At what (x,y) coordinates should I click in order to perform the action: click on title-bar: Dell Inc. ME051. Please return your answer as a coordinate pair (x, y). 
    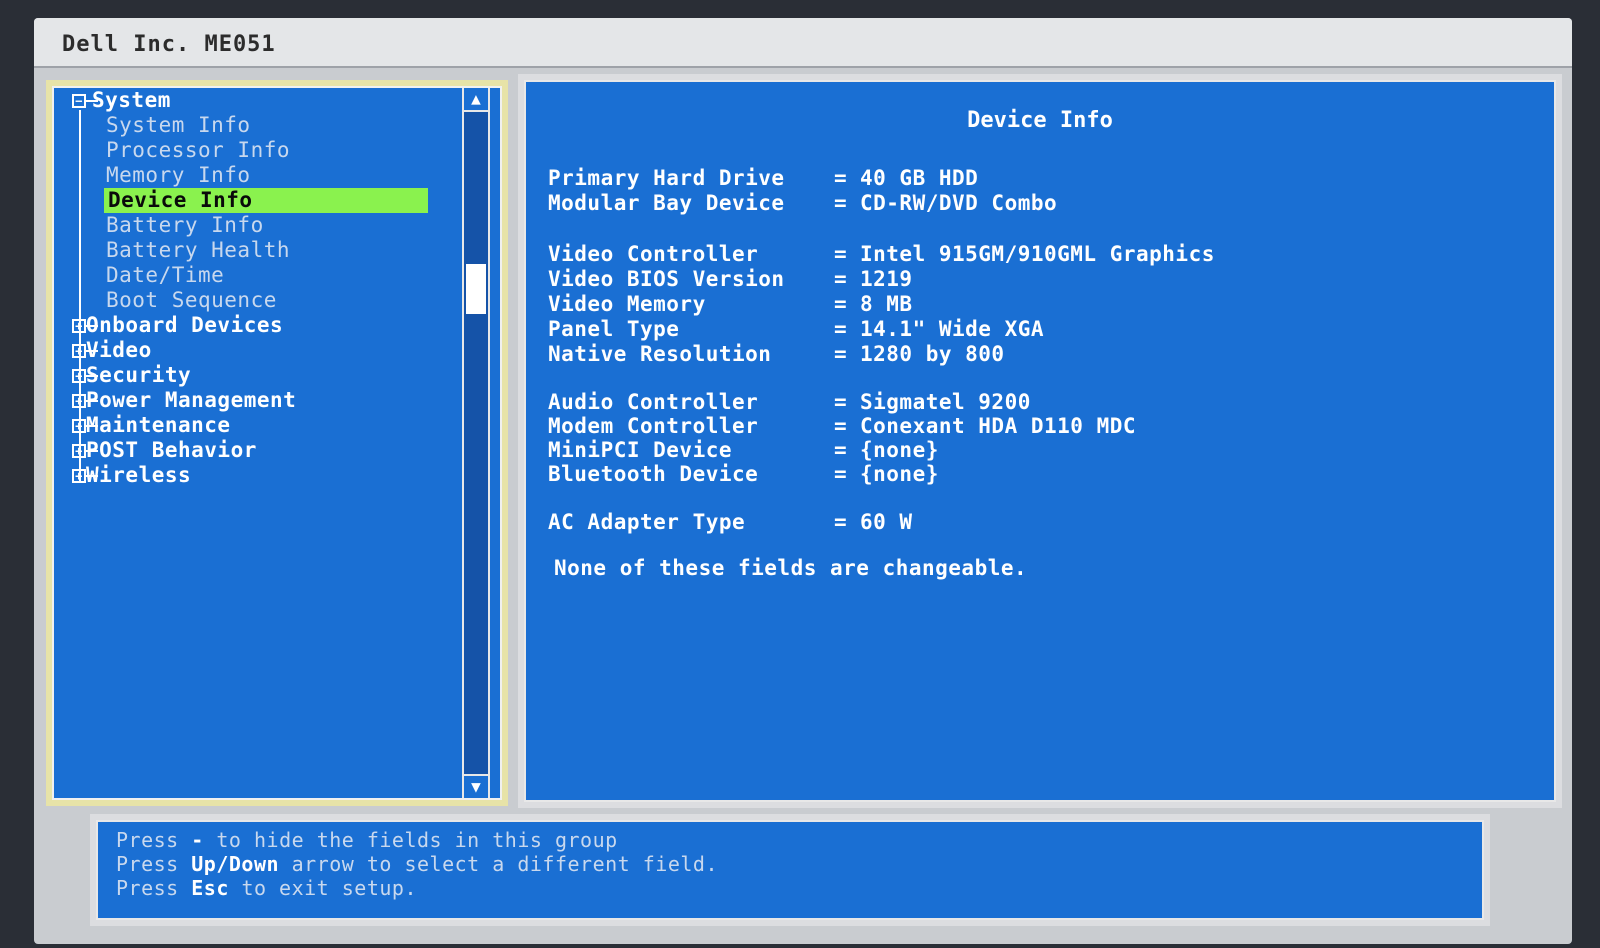
    Looking at the image, I should click on (803, 43).